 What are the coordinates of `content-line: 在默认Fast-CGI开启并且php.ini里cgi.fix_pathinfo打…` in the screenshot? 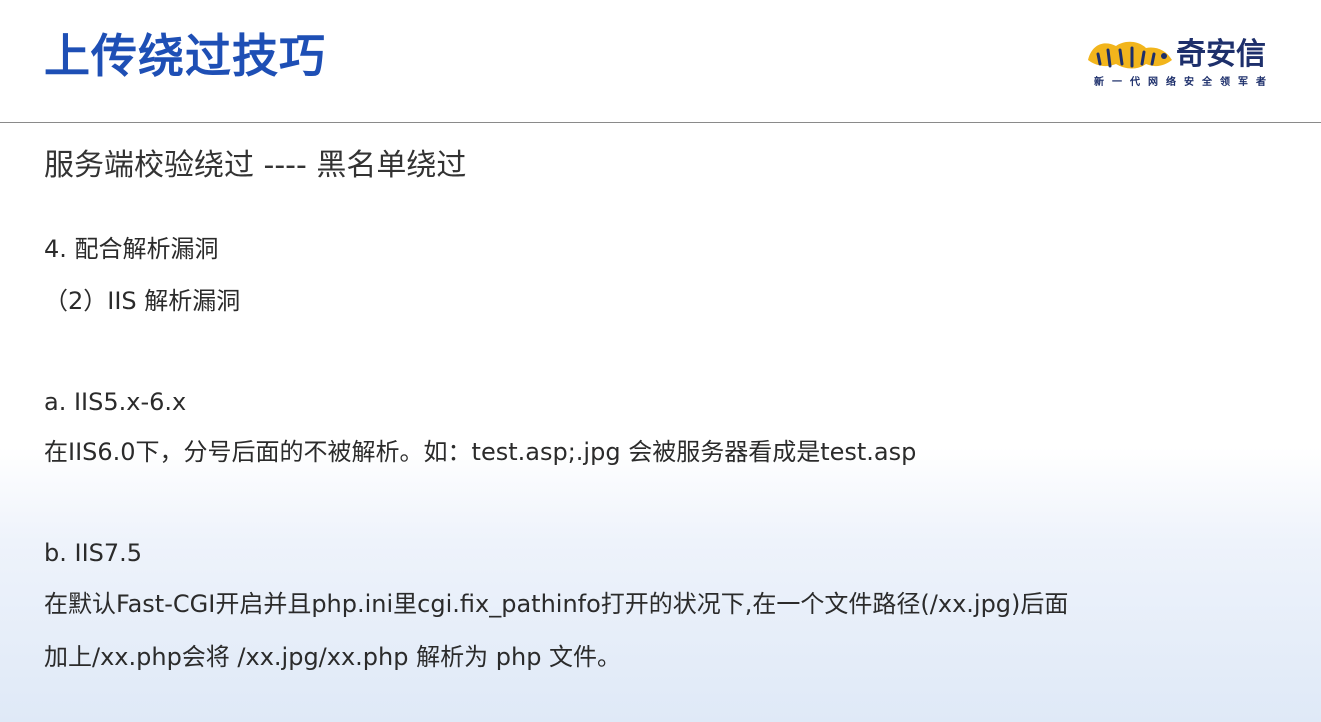 It's located at (556, 604).